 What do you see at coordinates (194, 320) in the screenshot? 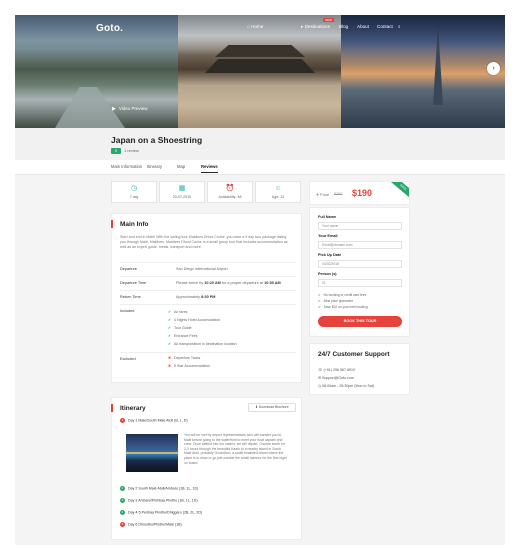
I see `included-item: ✔ 4 Nights Hotel Accomodation` at bounding box center [194, 320].